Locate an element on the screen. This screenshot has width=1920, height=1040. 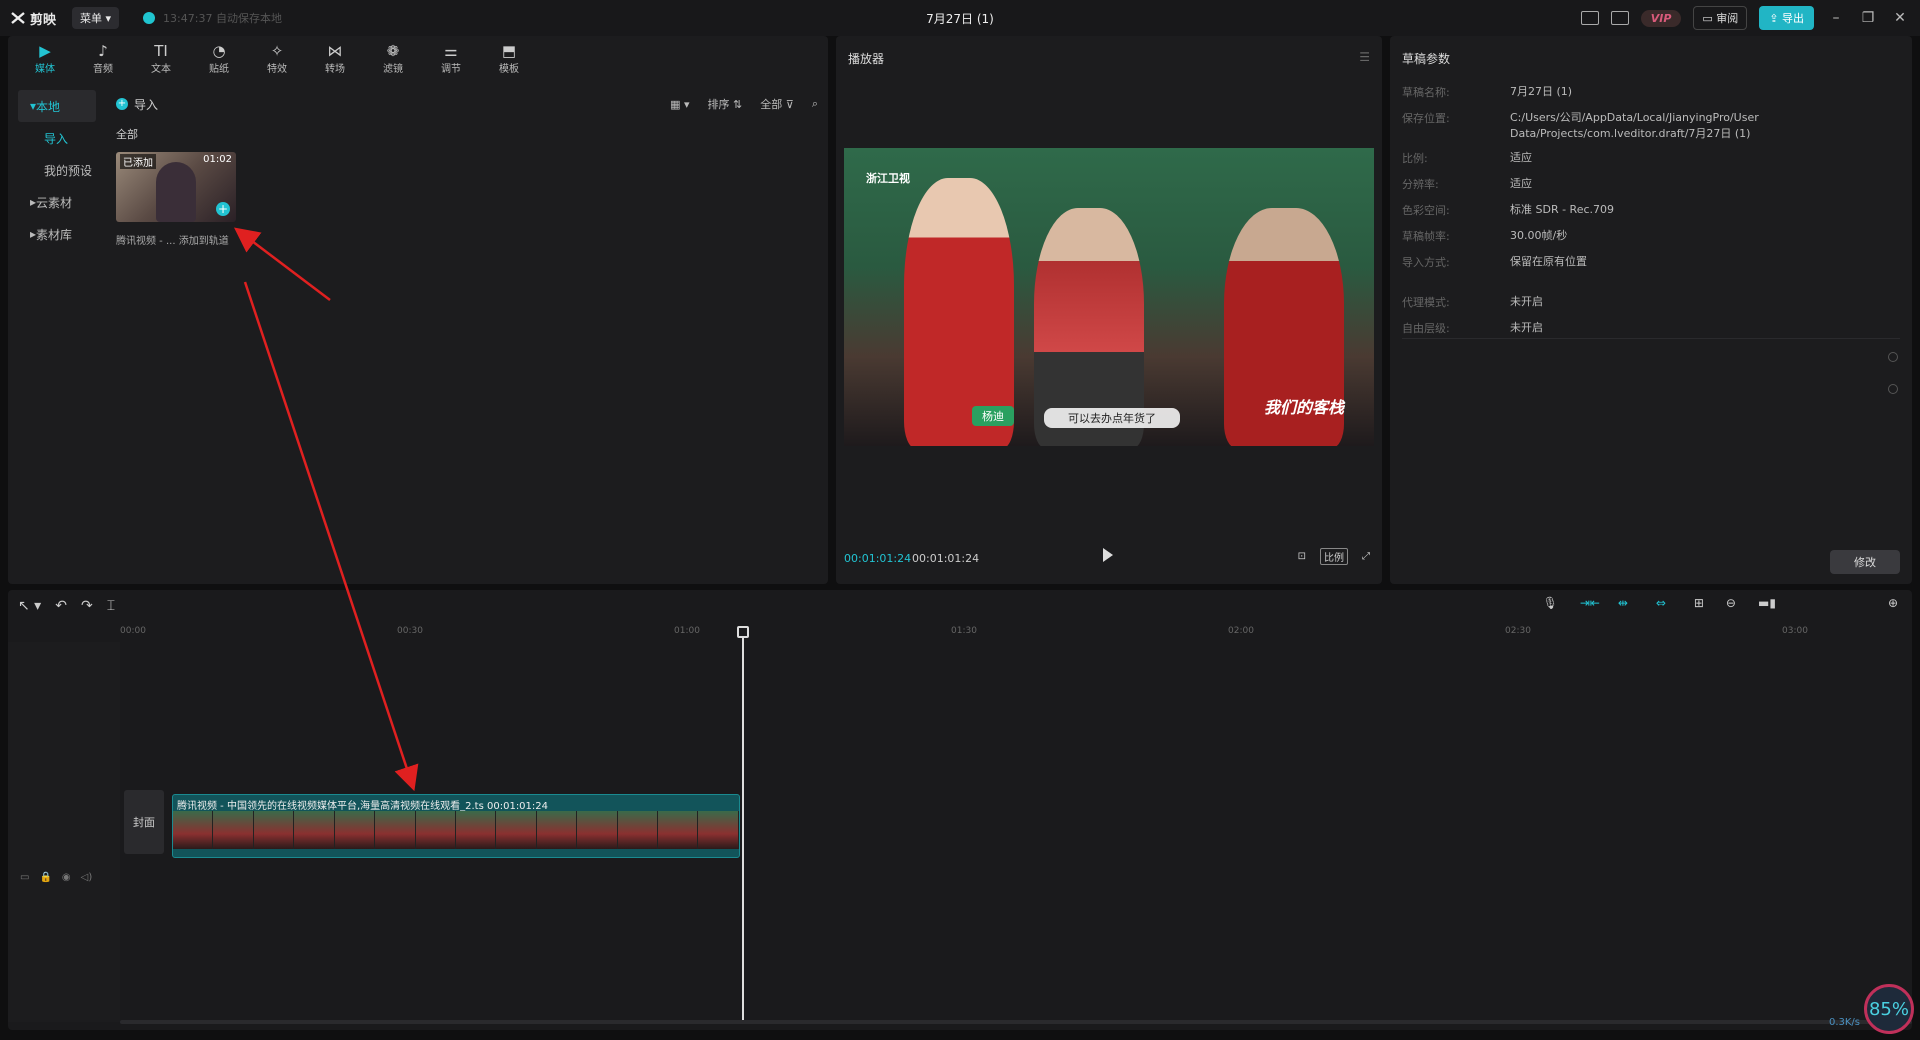
select-cursor-icon: ↖ ▾ is located at coordinates (29, 606).